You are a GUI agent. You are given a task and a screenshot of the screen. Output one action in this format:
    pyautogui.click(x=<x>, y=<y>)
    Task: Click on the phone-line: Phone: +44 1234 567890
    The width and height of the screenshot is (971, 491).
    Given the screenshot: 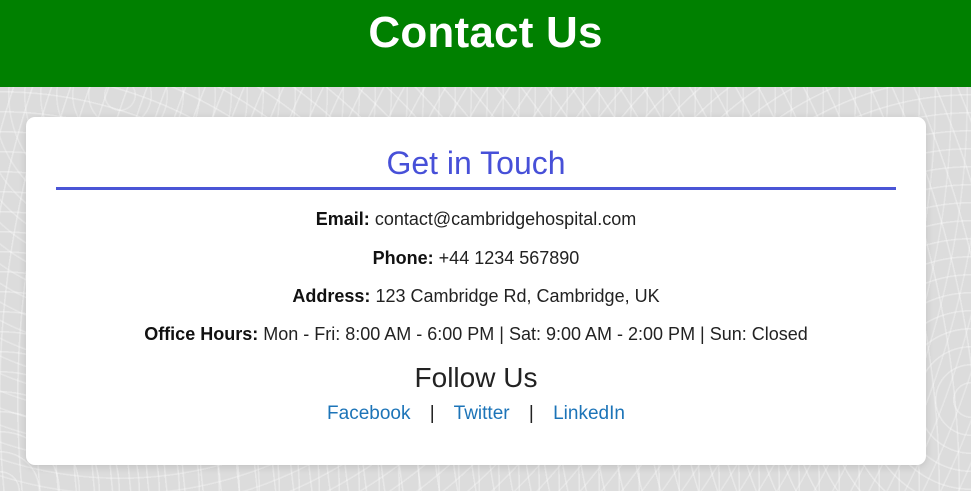 What is the action you would take?
    pyautogui.click(x=476, y=258)
    